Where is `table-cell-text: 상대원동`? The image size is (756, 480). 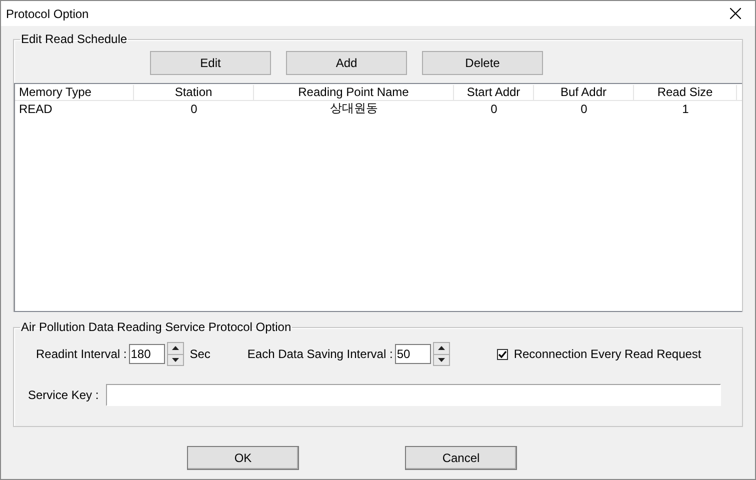
table-cell-text: 상대원동 is located at coordinates (354, 108).